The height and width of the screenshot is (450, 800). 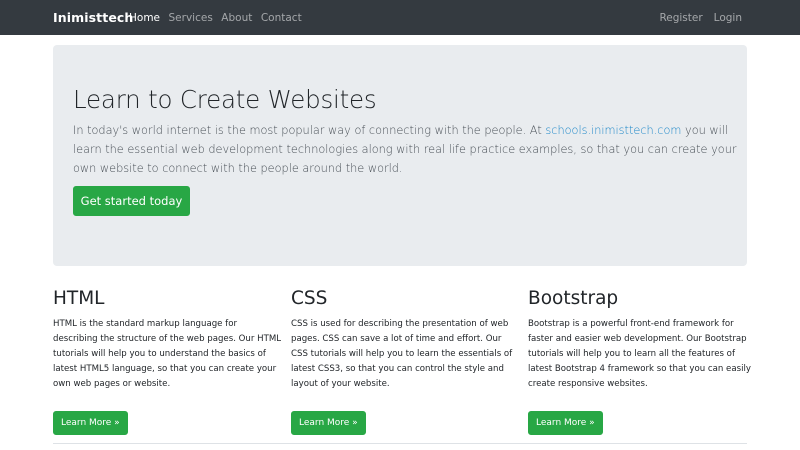 I want to click on learn-more-css-button: Learn More », so click(x=328, y=423).